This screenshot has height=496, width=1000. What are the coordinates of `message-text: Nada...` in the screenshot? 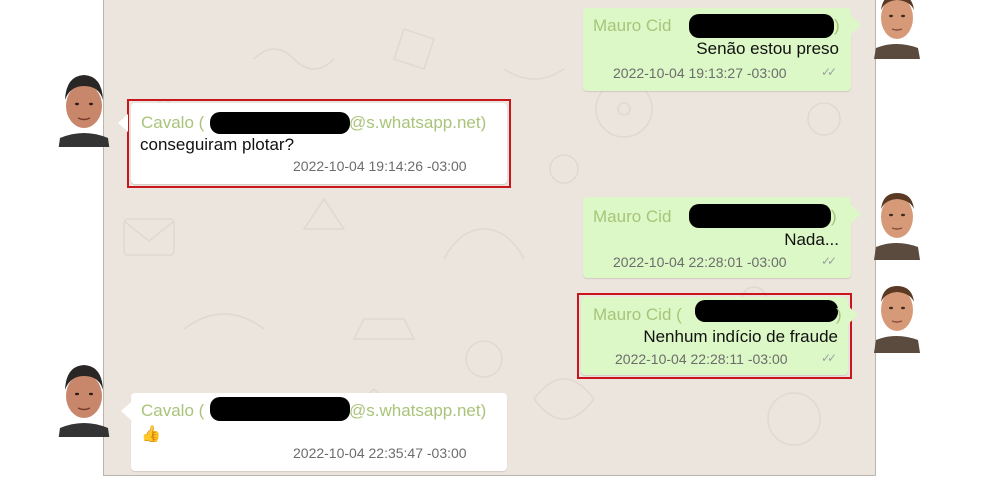 It's located at (811, 239).